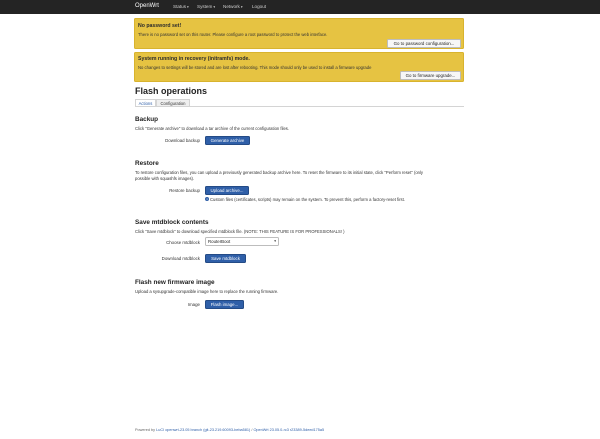  What do you see at coordinates (180, 258) in the screenshot?
I see `download-mtdblock-label: Download mtdblock` at bounding box center [180, 258].